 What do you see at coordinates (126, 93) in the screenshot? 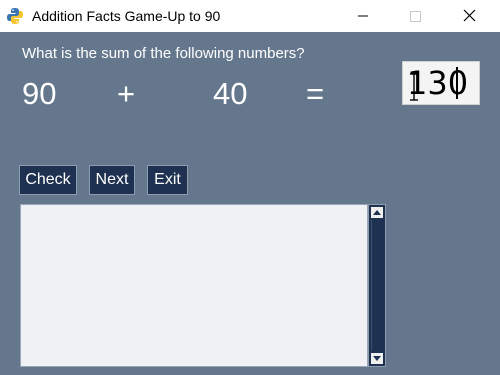
I see `plus-sign: +` at bounding box center [126, 93].